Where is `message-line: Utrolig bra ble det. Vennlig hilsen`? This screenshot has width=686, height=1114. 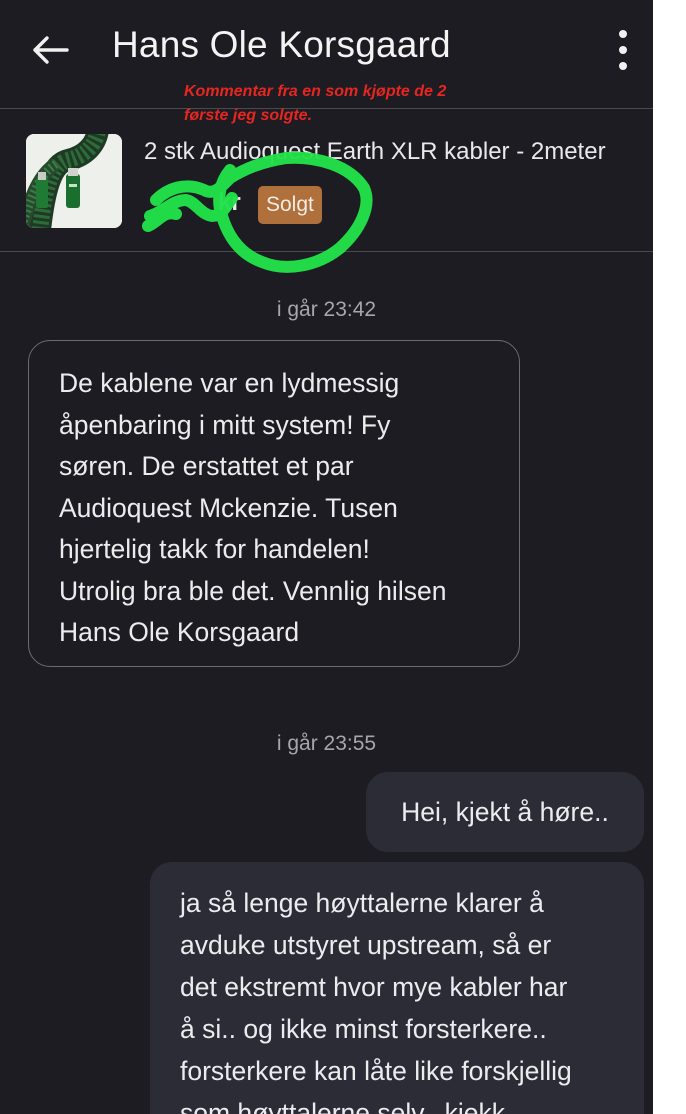 message-line: Utrolig bra ble det. Vennlig hilsen is located at coordinates (253, 590).